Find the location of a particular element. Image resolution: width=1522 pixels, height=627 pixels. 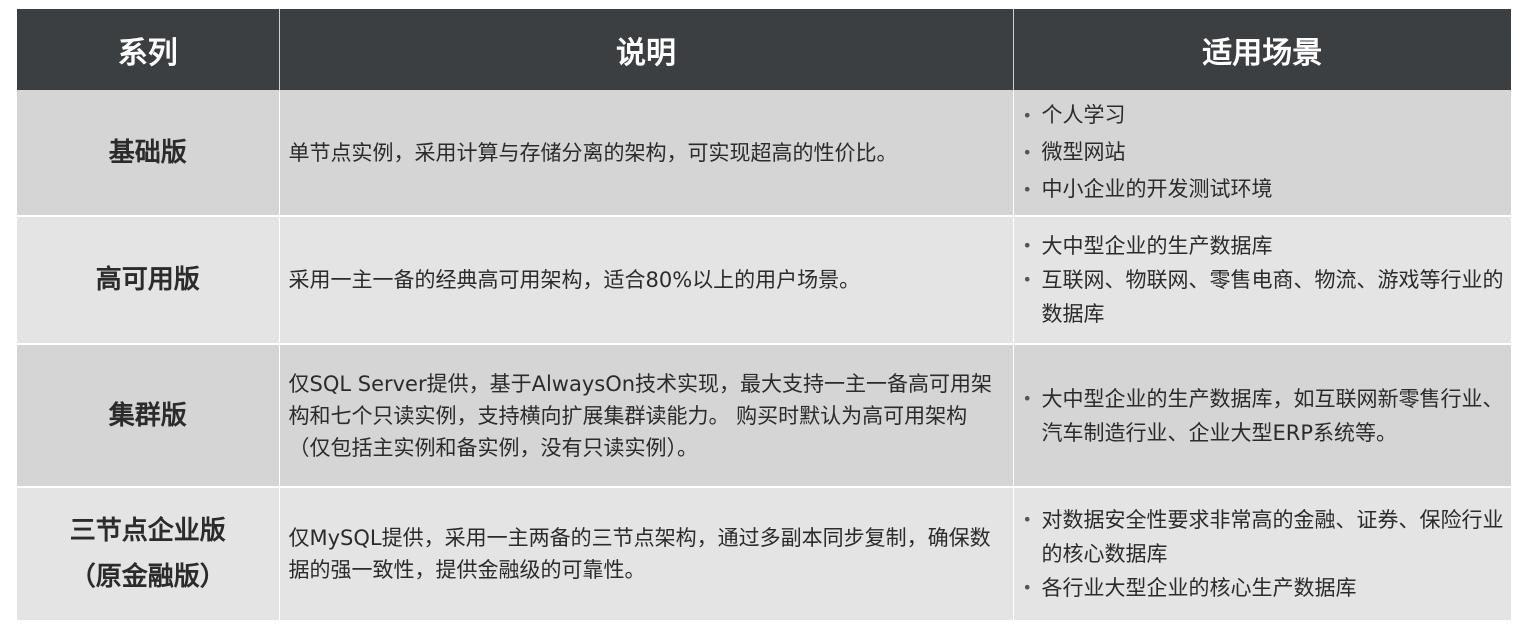

series-cell: 集群版 is located at coordinates (148, 416).